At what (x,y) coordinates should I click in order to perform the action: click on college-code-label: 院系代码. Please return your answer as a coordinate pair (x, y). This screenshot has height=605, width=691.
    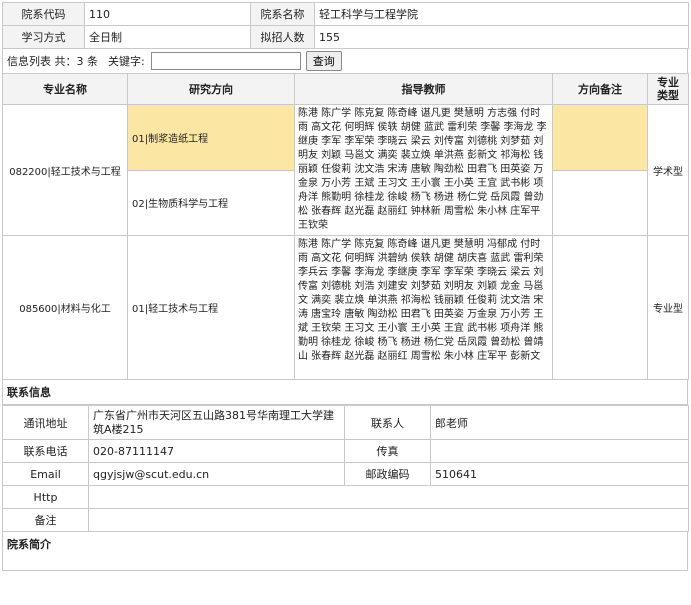
    Looking at the image, I should click on (43, 14).